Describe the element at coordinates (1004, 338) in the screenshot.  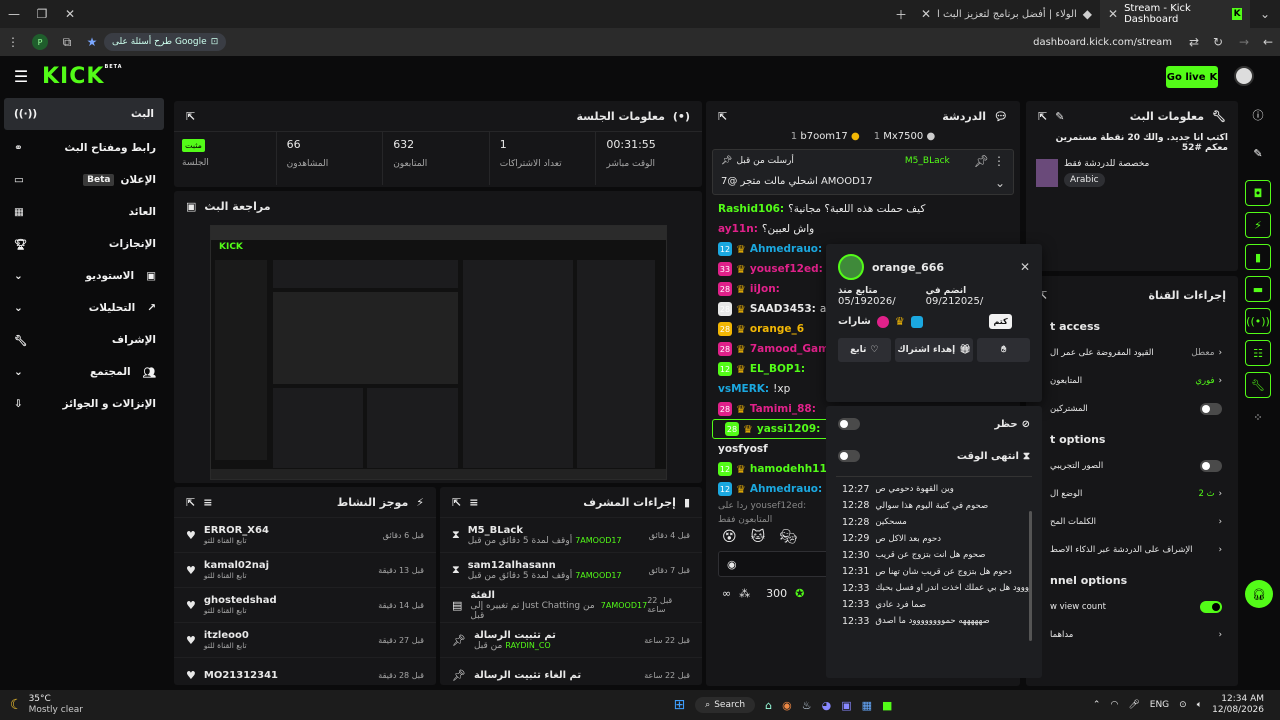
I see `mute-button: ✋︎ كتم` at that location.